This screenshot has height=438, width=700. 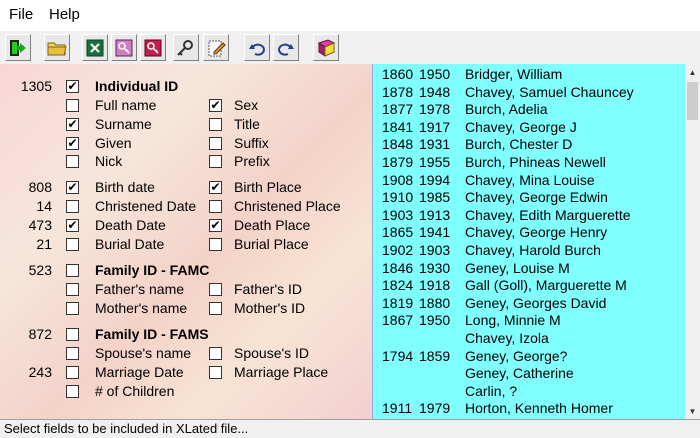 What do you see at coordinates (435, 197) in the screenshot?
I see `individual-died: 1985` at bounding box center [435, 197].